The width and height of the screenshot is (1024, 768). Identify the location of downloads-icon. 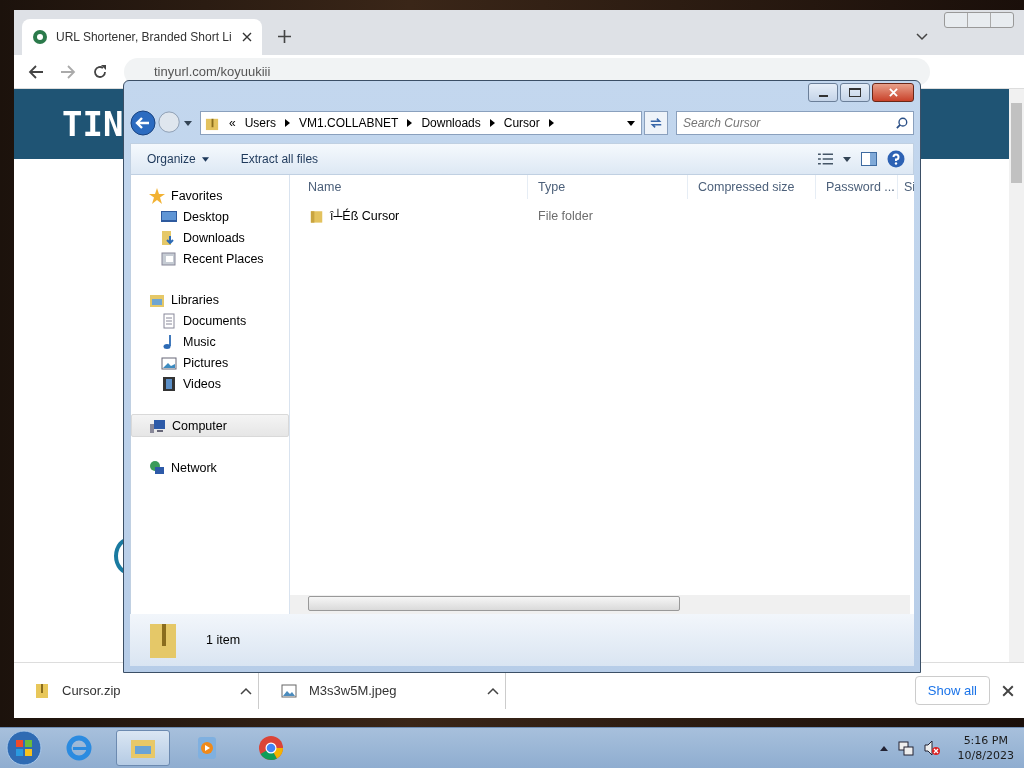
(169, 237).